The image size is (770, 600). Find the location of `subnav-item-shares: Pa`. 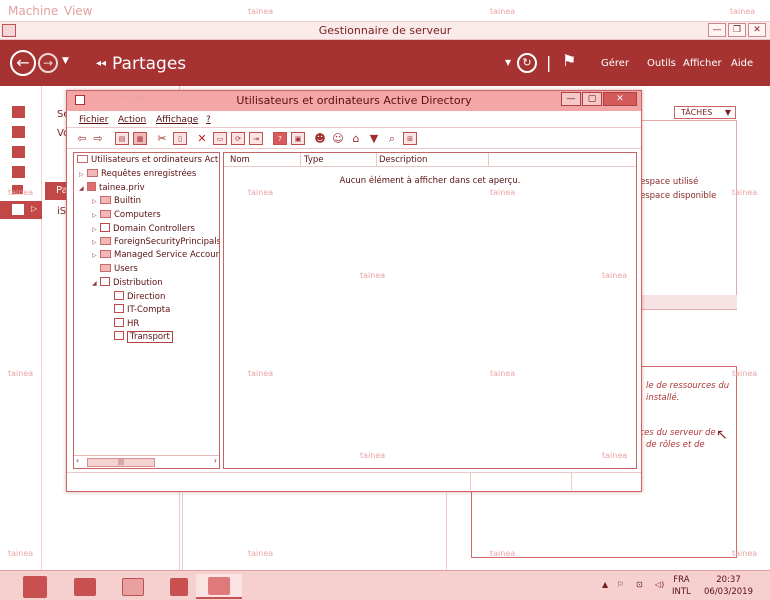

subnav-item-shares: Pa is located at coordinates (56, 191).